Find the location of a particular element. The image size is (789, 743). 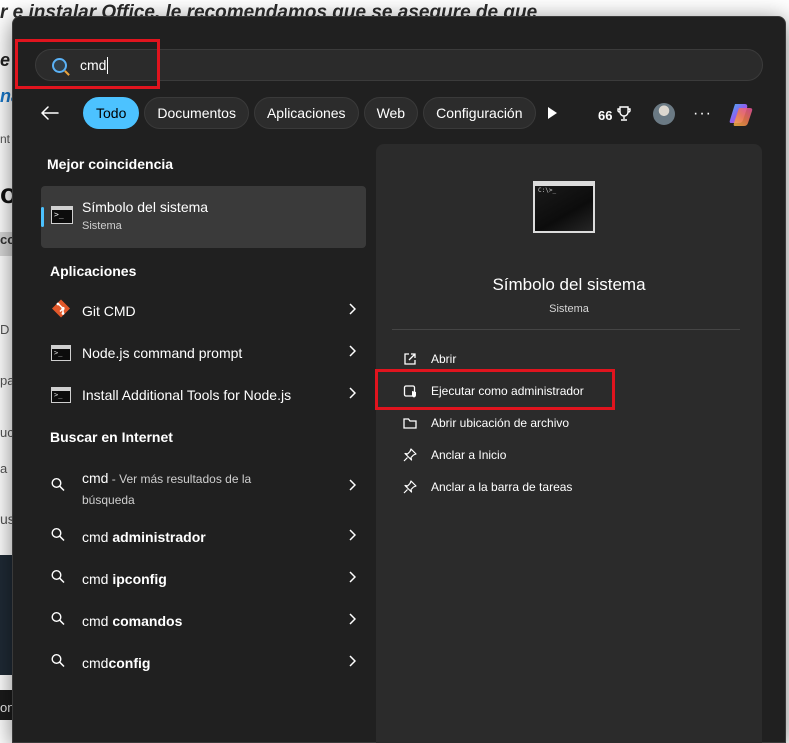

tab-documentos: Documentos is located at coordinates (196, 113).